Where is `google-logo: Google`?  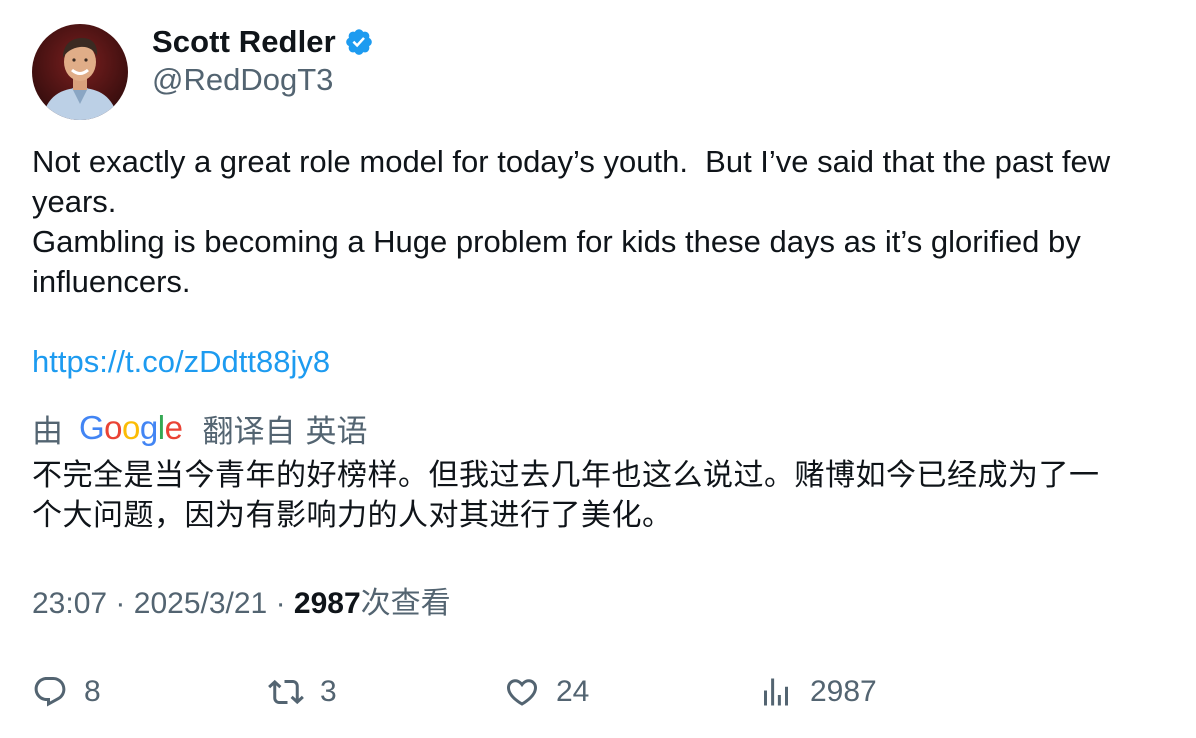 google-logo: Google is located at coordinates (131, 427).